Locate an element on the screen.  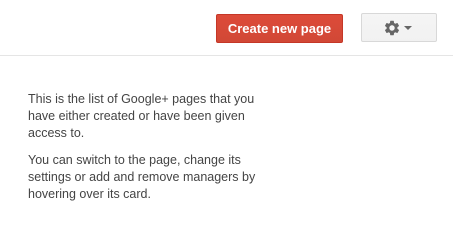
create-new-page-button: Create new page is located at coordinates (279, 28).